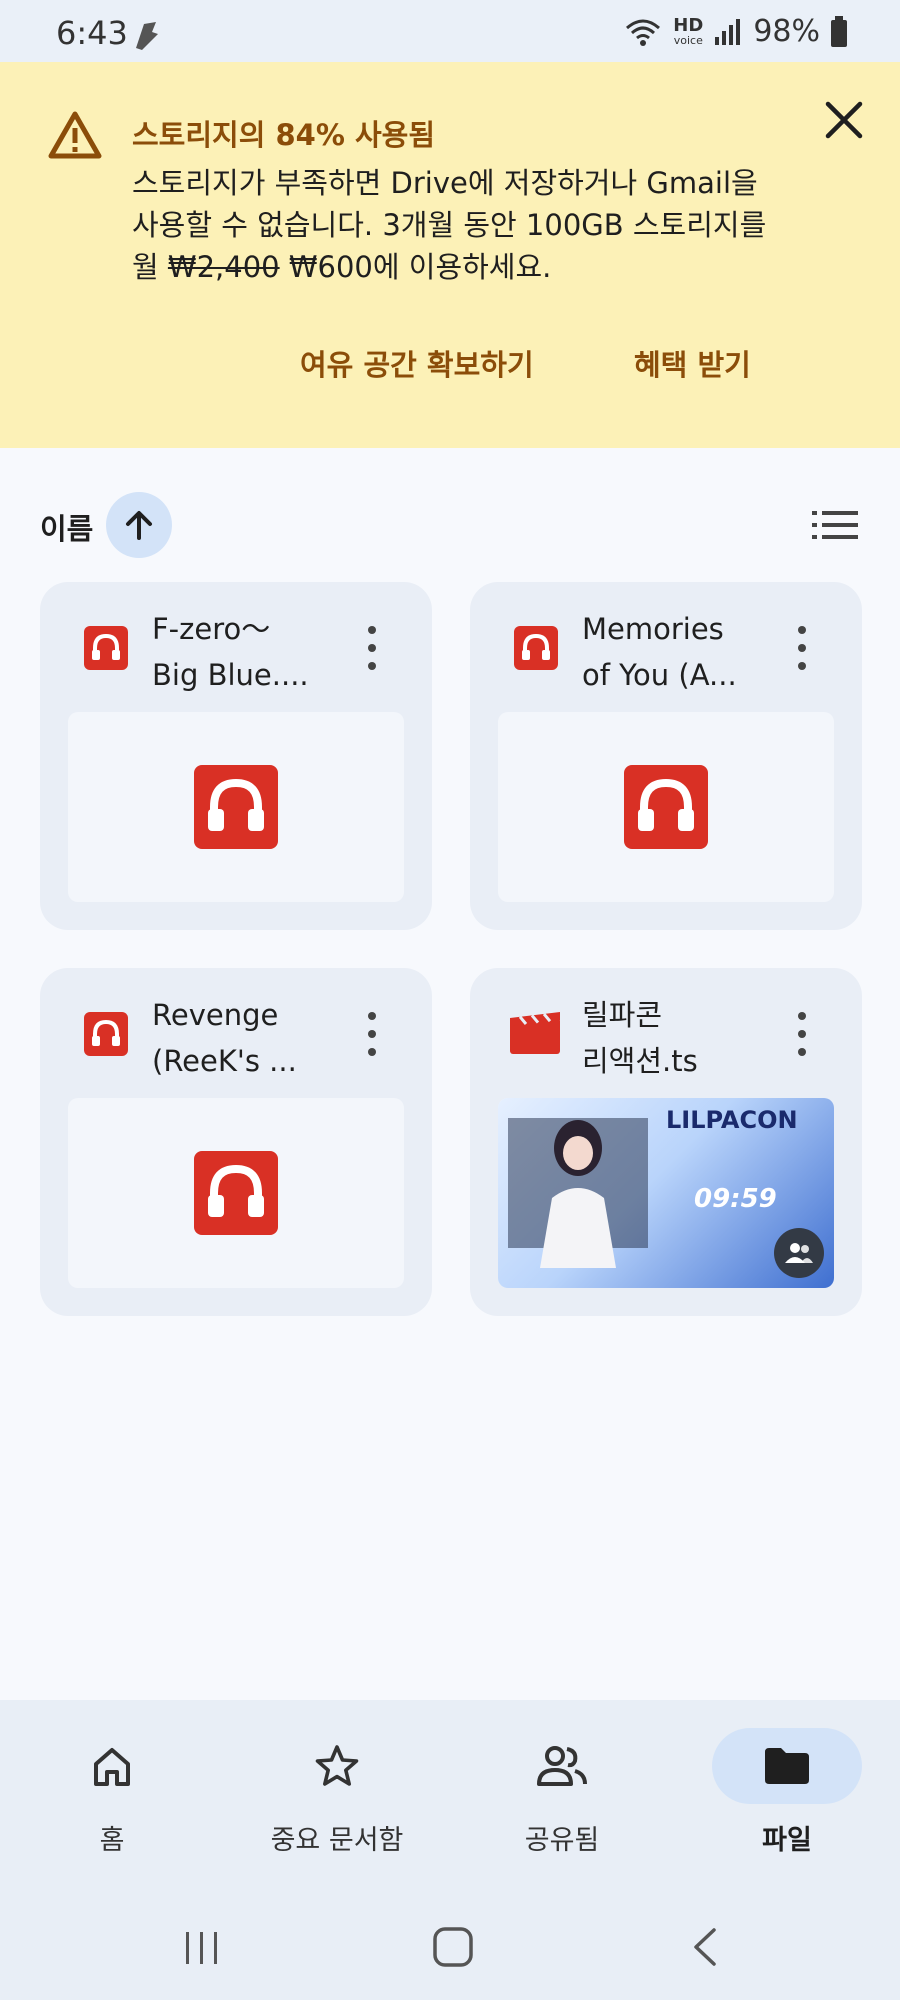 The width and height of the screenshot is (900, 2000). I want to click on nav-label: 공유됨, so click(562, 1840).